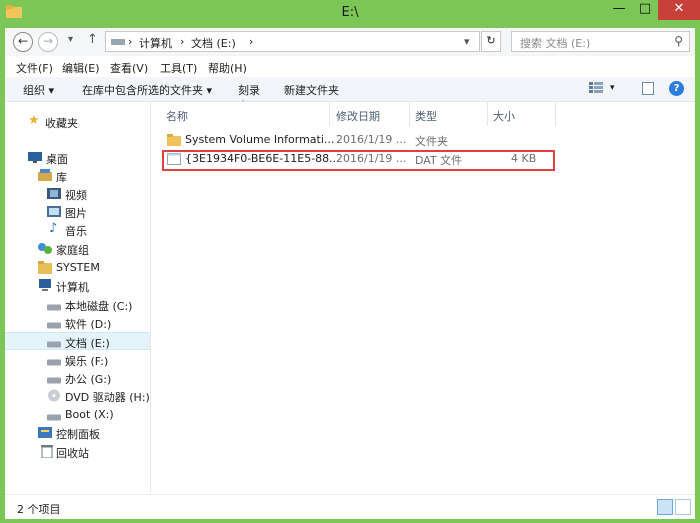 This screenshot has height=523, width=700. Describe the element at coordinates (61, 123) in the screenshot. I see `nav-label: 收藏夹` at that location.